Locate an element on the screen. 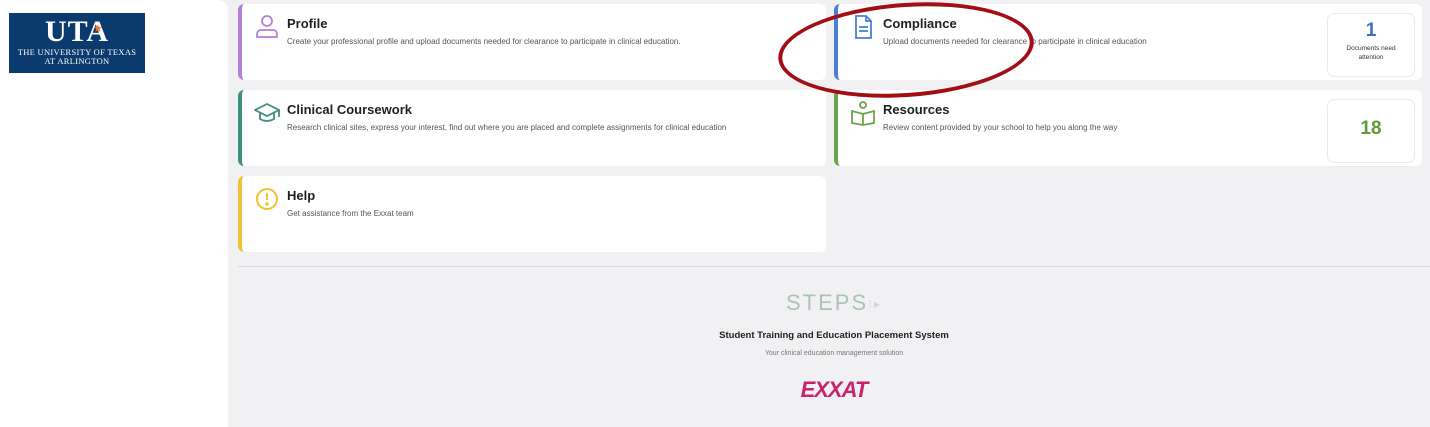 The image size is (1430, 427). documents-attention-badge: 1 Documents need attention is located at coordinates (1371, 45).